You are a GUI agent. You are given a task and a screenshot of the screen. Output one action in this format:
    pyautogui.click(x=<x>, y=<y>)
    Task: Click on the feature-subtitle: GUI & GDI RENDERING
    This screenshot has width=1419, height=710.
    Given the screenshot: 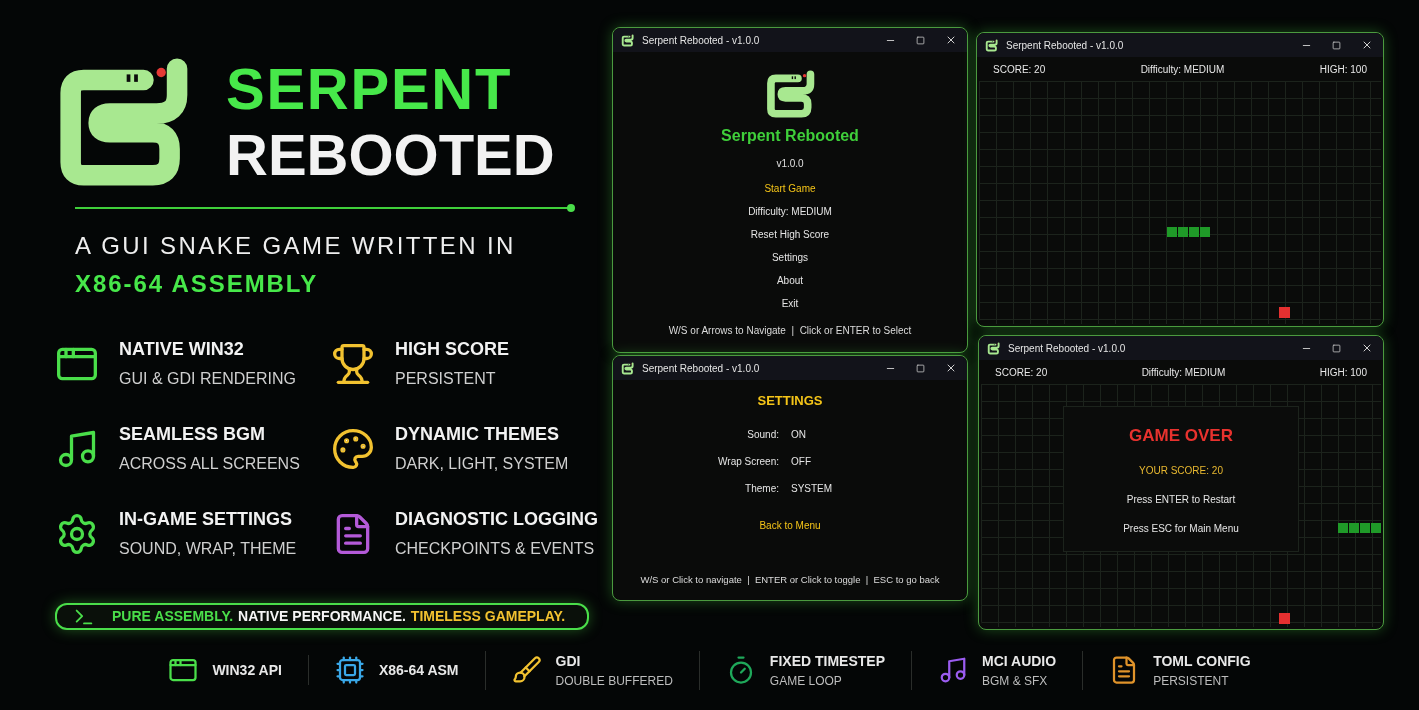 What is the action you would take?
    pyautogui.click(x=207, y=379)
    